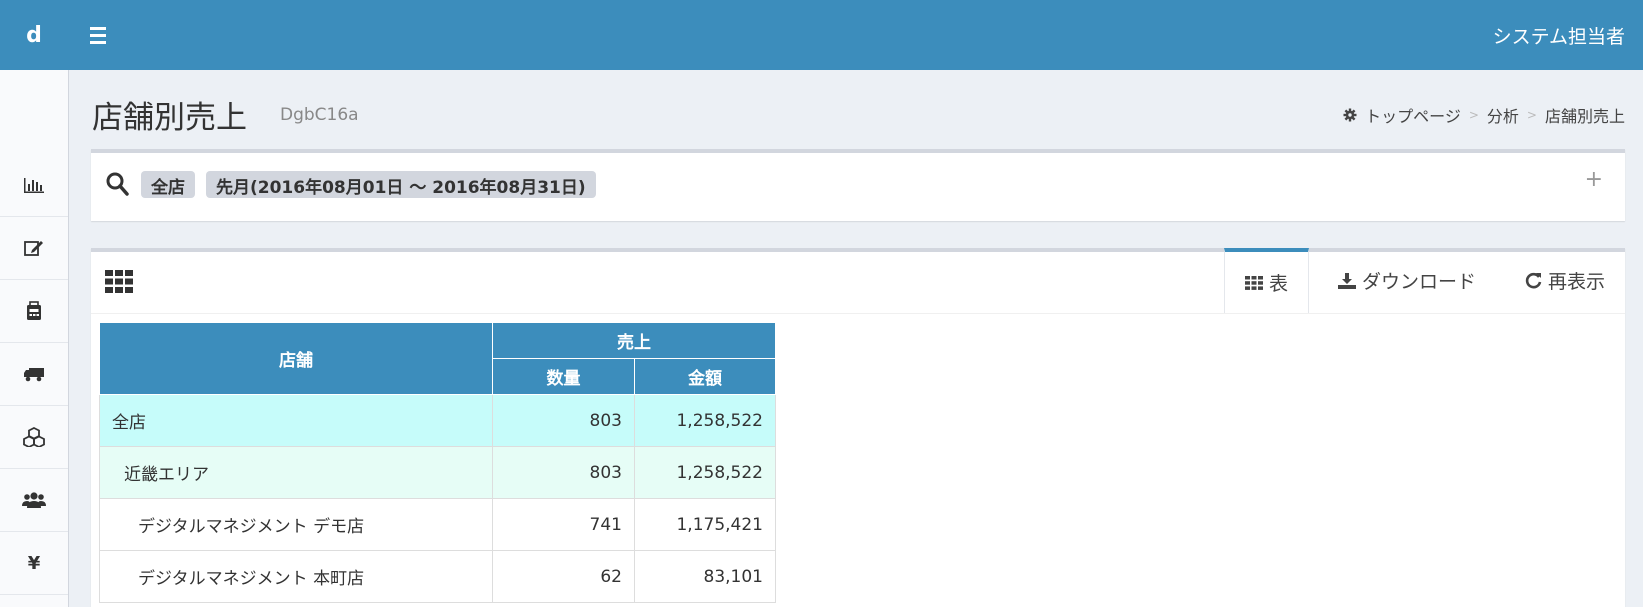 This screenshot has height=607, width=1643. What do you see at coordinates (1350, 115) in the screenshot?
I see `gear-icon` at bounding box center [1350, 115].